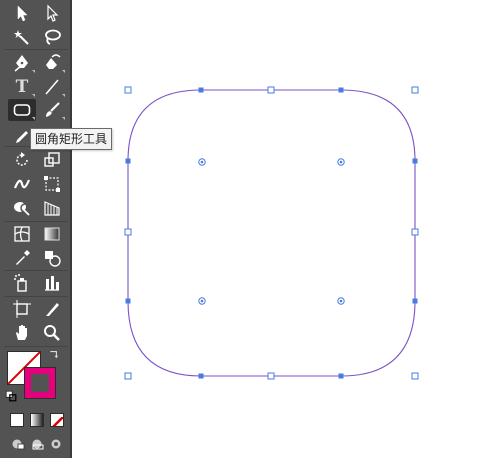 The width and height of the screenshot is (480, 462). I want to click on column-graph-tool, so click(52, 283).